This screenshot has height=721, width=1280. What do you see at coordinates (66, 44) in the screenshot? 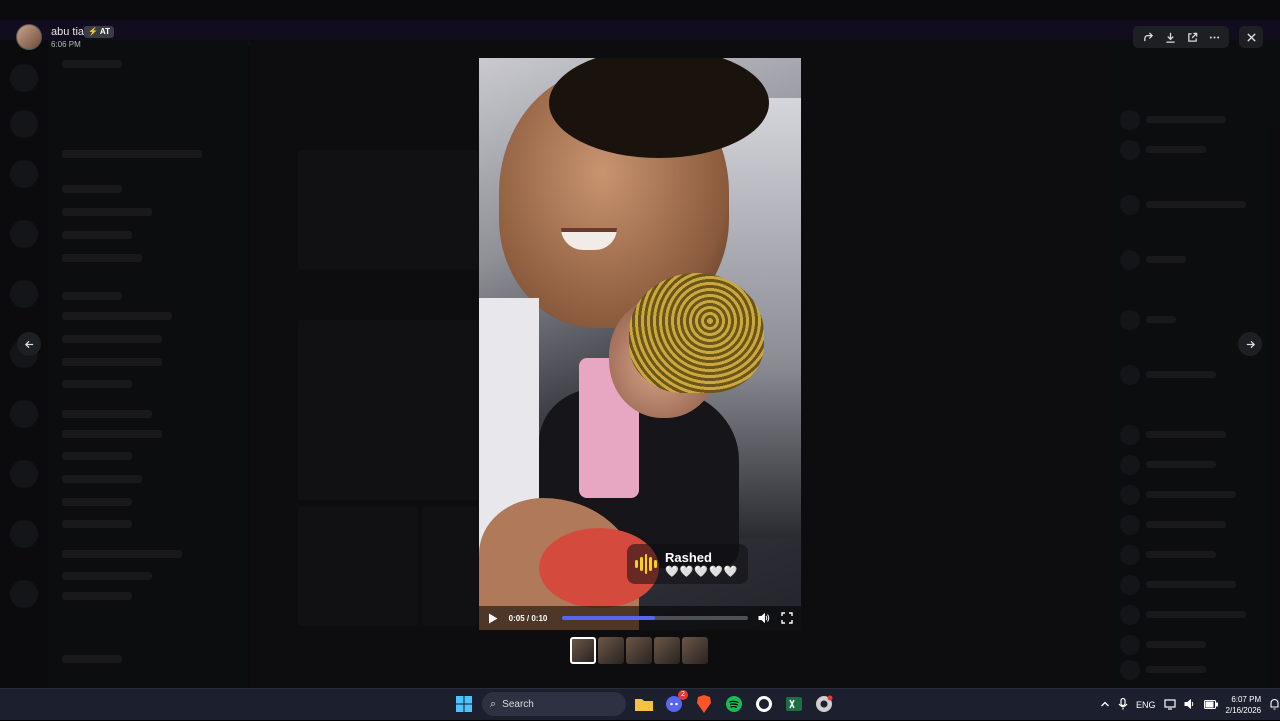
I see `message-timestamp: 6:06 PM` at bounding box center [66, 44].